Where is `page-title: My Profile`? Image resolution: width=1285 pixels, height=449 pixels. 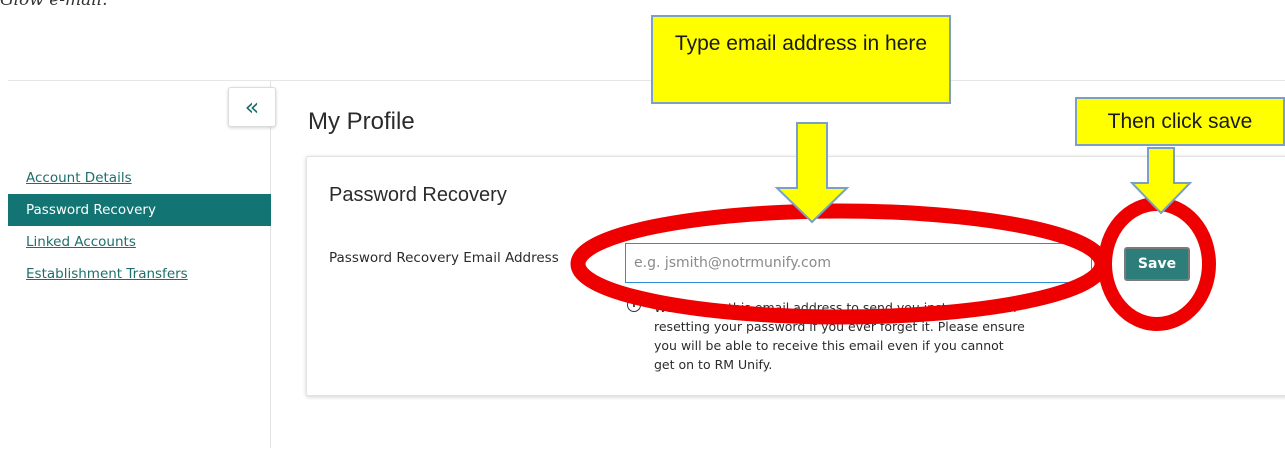
page-title: My Profile is located at coordinates (361, 121).